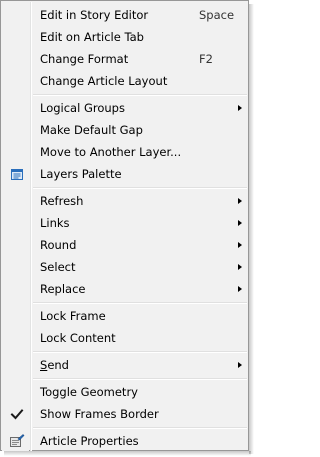 This screenshot has height=457, width=320. What do you see at coordinates (17, 174) in the screenshot?
I see `layers-palette-icon` at bounding box center [17, 174].